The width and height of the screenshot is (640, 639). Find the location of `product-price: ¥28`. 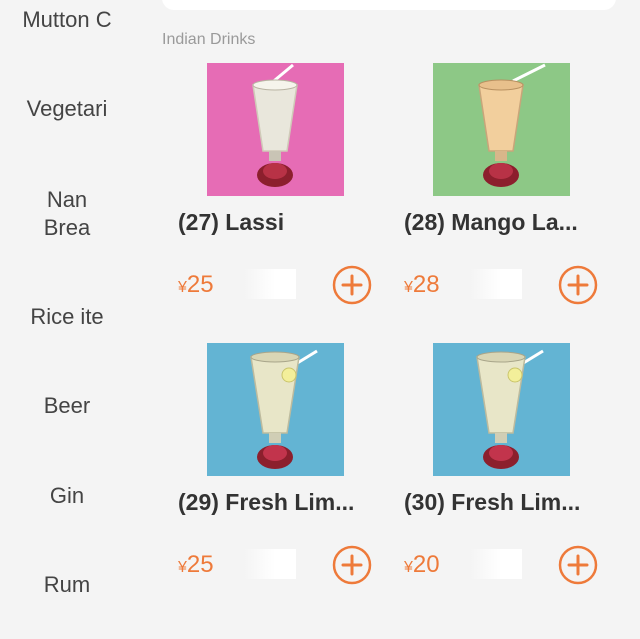

product-price: ¥28 is located at coordinates (422, 285).